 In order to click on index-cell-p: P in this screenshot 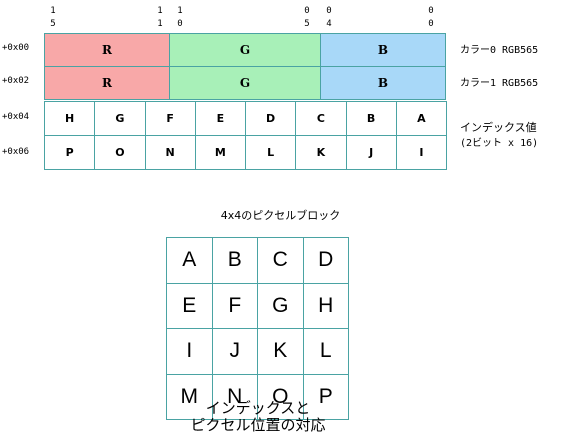, I will do `click(70, 152)`.